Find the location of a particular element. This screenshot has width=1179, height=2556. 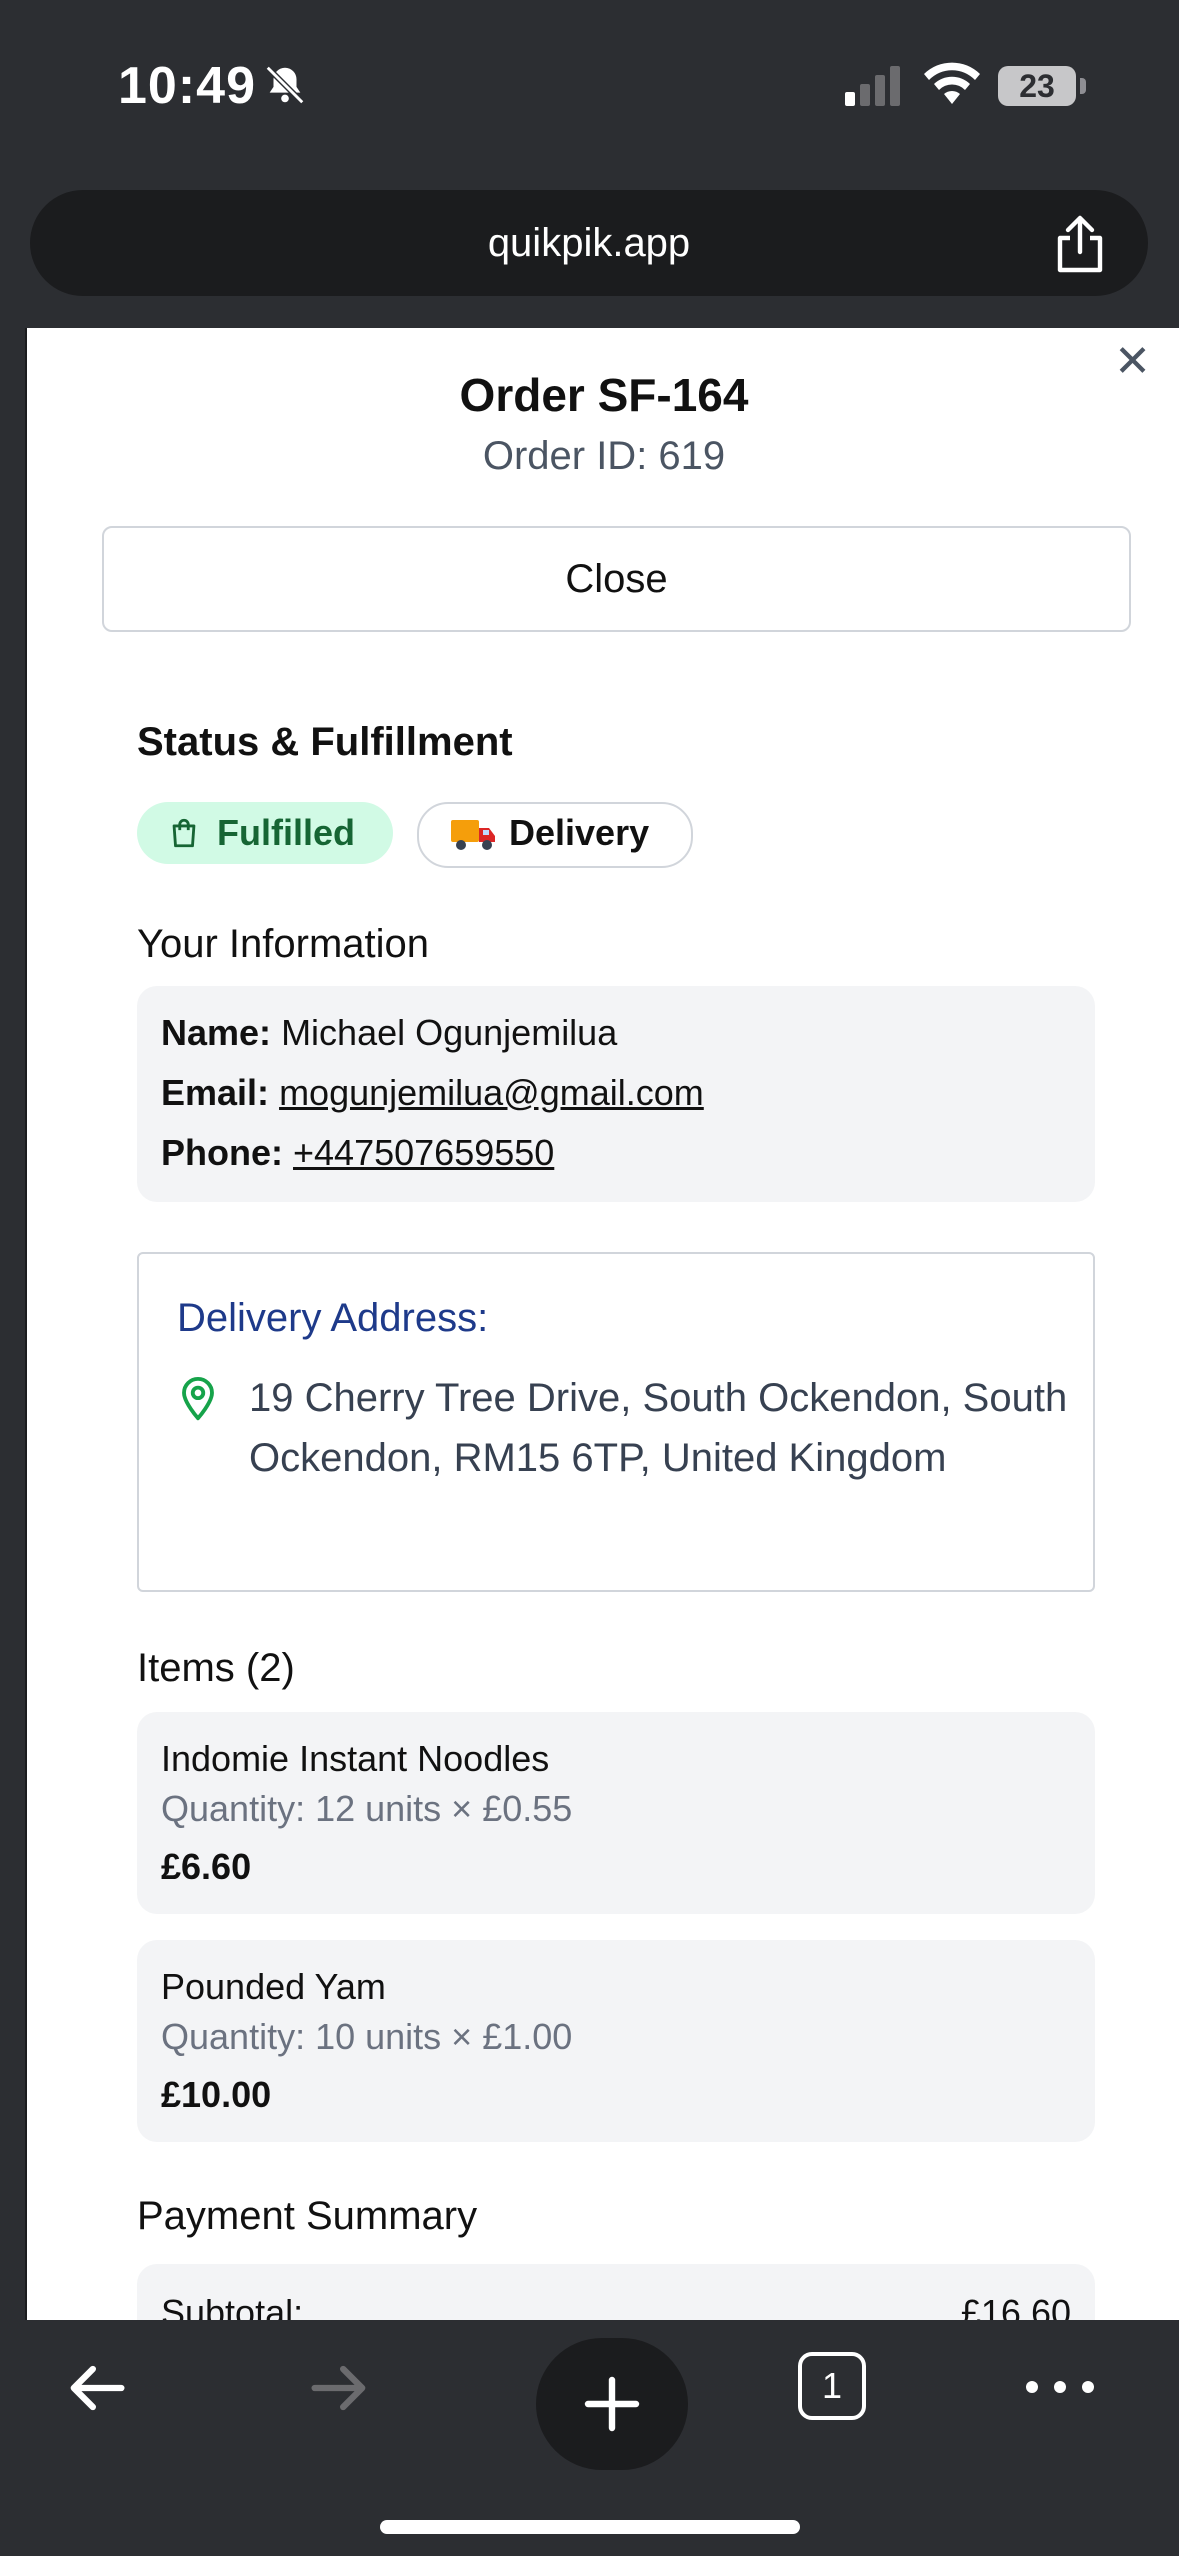

browser-toolbar: 1 is located at coordinates (589, 2438).